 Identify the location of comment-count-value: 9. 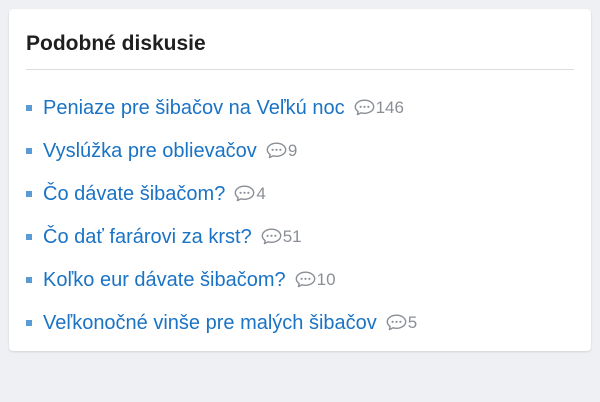
(292, 150).